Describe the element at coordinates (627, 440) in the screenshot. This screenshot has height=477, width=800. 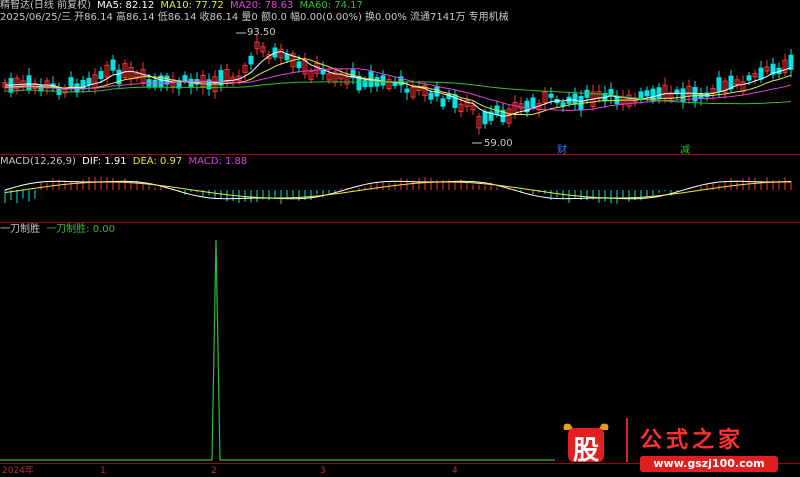
I see `watermark-divider` at that location.